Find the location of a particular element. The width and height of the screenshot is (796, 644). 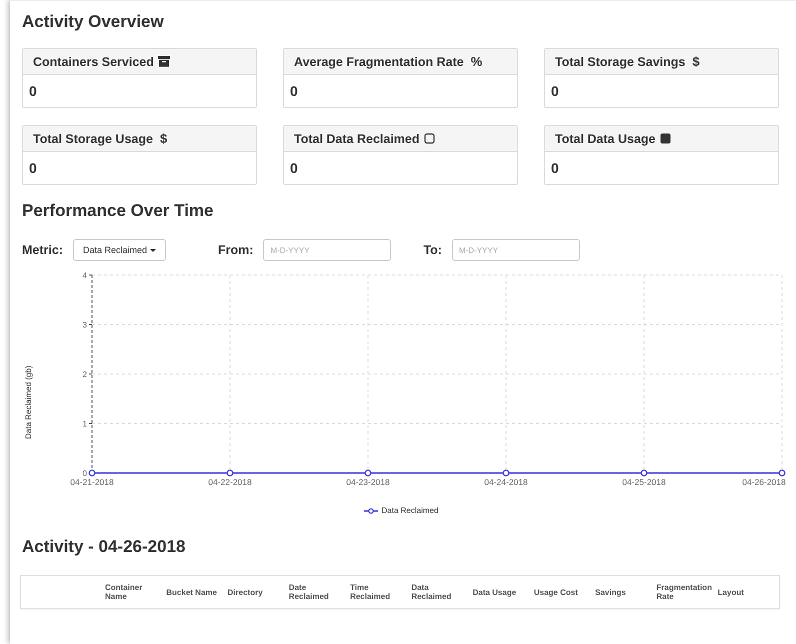

card-title: Containers Serviced is located at coordinates (93, 61).